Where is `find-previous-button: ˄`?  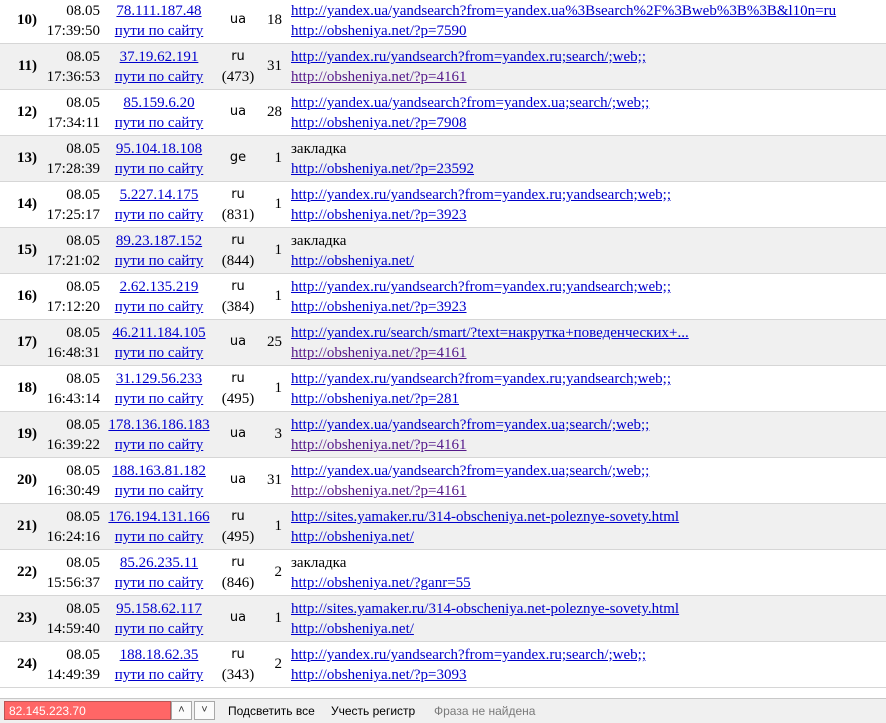 find-previous-button: ˄ is located at coordinates (181, 710).